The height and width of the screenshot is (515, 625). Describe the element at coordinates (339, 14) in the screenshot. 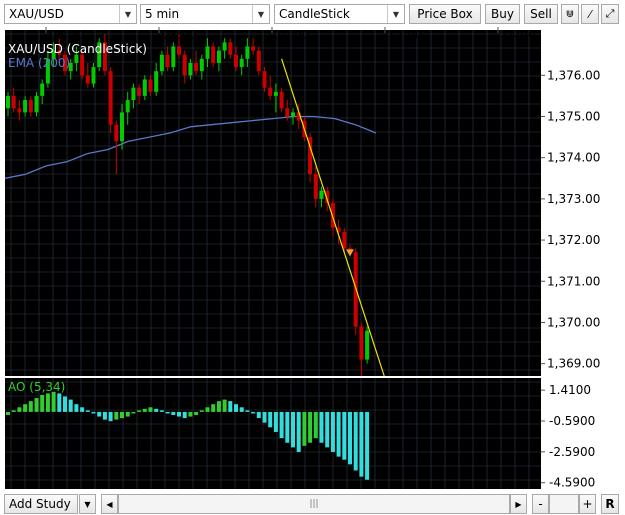

I see `chart-type-select: CandleStick ▼` at that location.